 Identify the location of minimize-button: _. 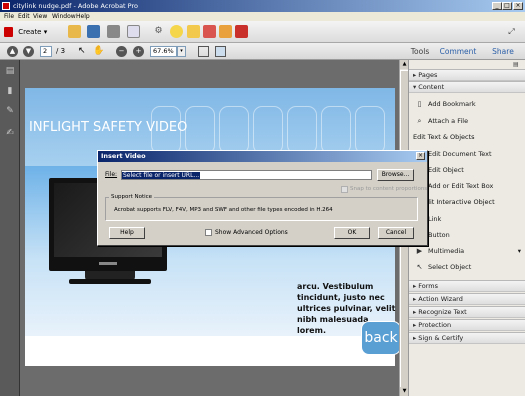
(497, 6).